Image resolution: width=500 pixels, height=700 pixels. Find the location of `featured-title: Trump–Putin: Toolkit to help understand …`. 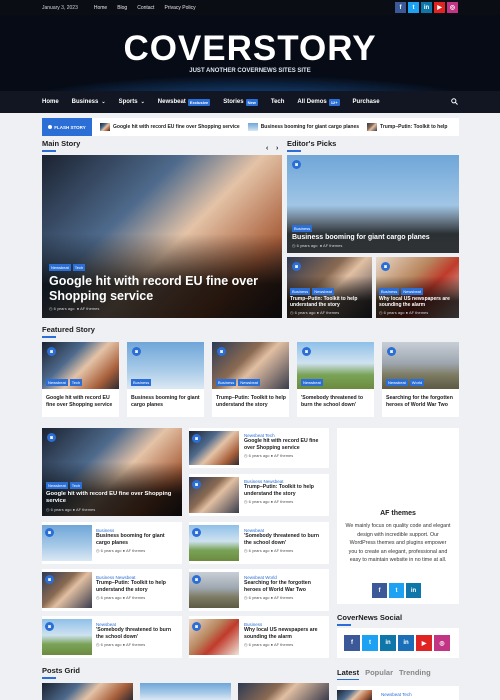

featured-title: Trump–Putin: Toolkit to help understand … is located at coordinates (251, 401).